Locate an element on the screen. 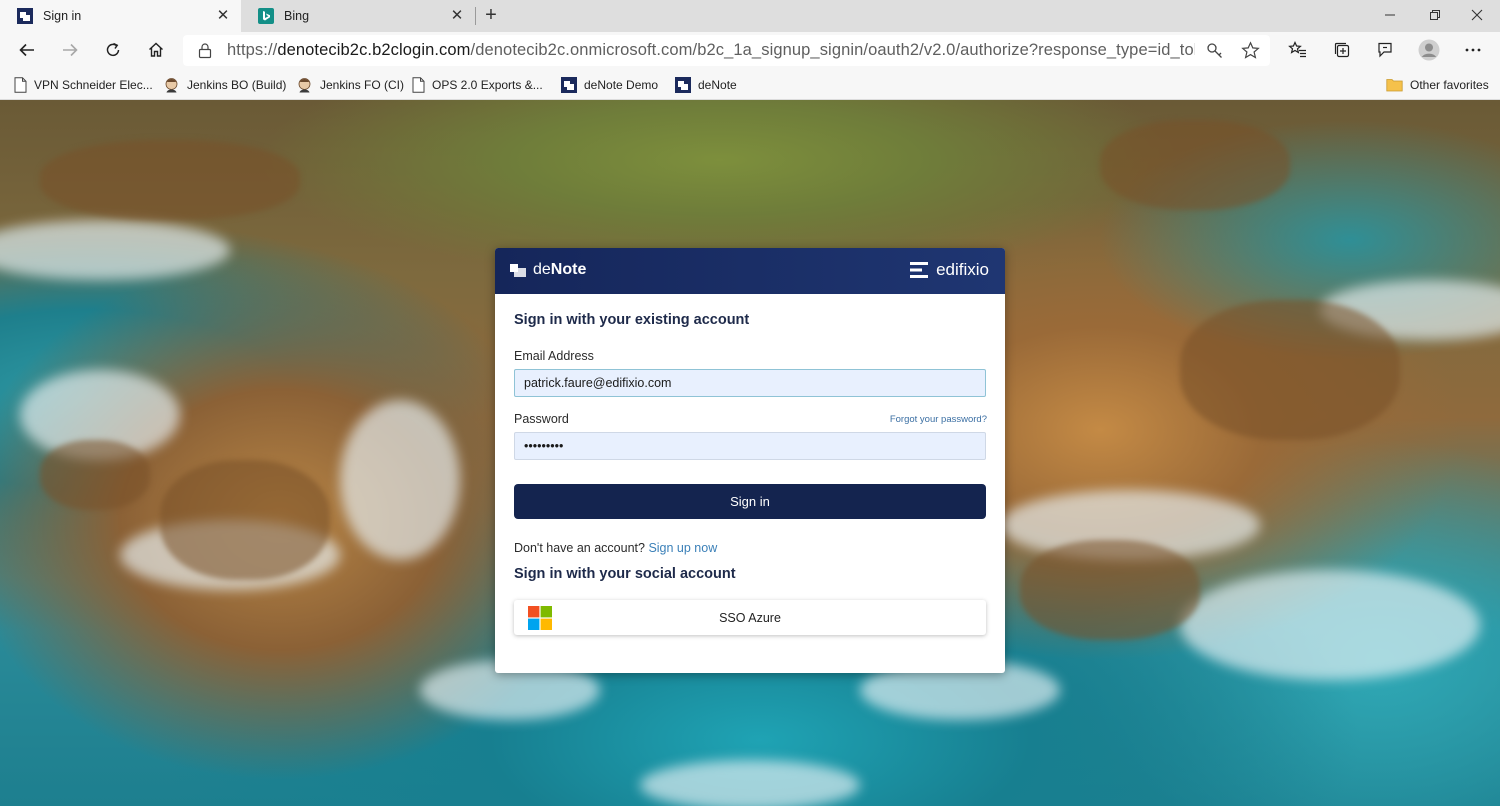 The height and width of the screenshot is (806, 1500). favorite-label: Jenkins FO (CI) is located at coordinates (362, 85).